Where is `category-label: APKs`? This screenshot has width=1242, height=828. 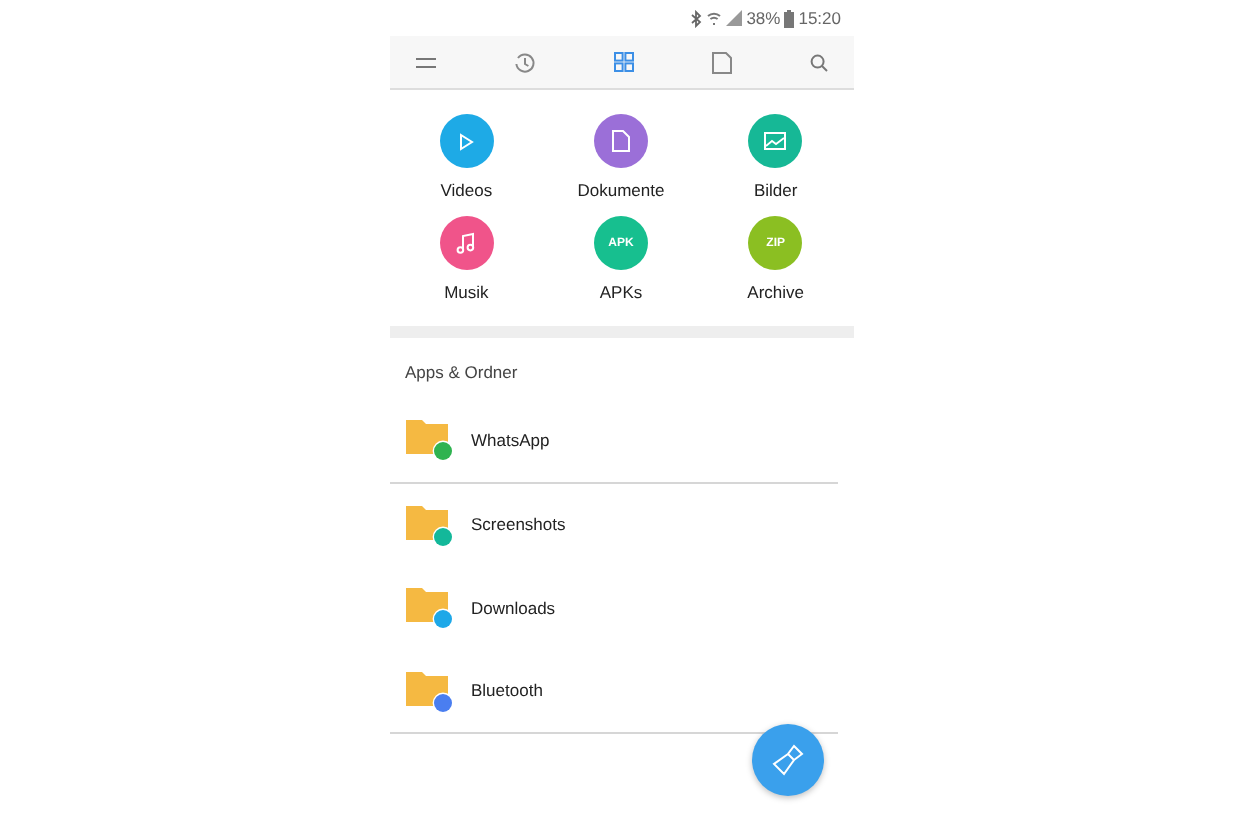
category-label: APKs is located at coordinates (621, 292).